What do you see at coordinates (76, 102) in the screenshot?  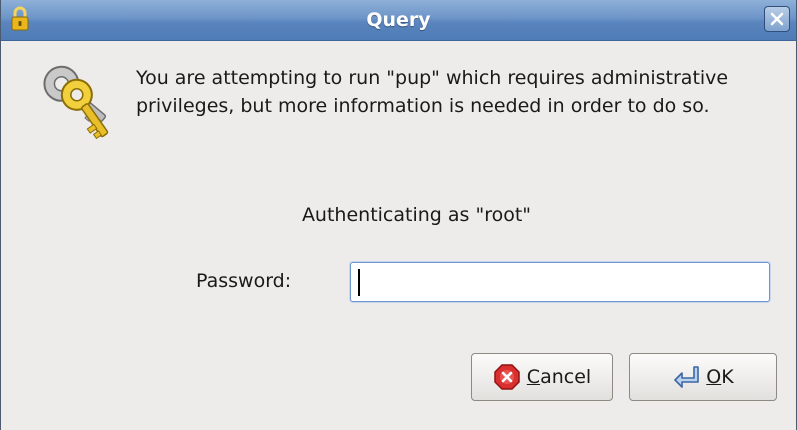 I see `keys-icon` at bounding box center [76, 102].